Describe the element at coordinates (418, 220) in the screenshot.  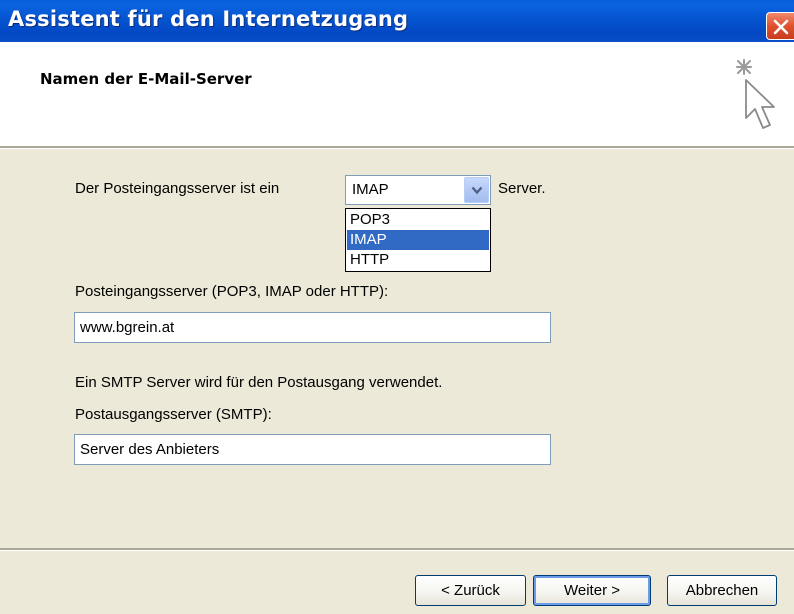
I see `dropdown-option-pop3: POP3` at that location.